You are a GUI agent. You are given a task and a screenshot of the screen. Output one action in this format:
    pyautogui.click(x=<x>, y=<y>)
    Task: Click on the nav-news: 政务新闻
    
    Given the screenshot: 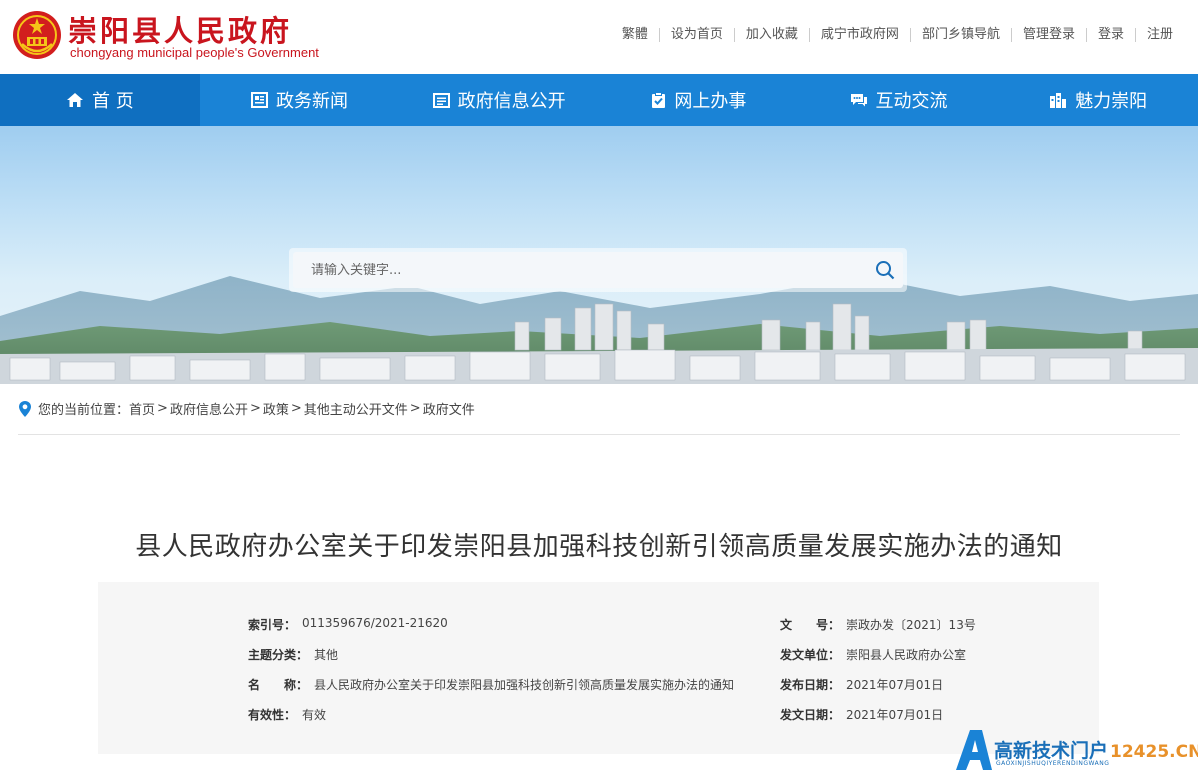 What is the action you would take?
    pyautogui.click(x=300, y=100)
    